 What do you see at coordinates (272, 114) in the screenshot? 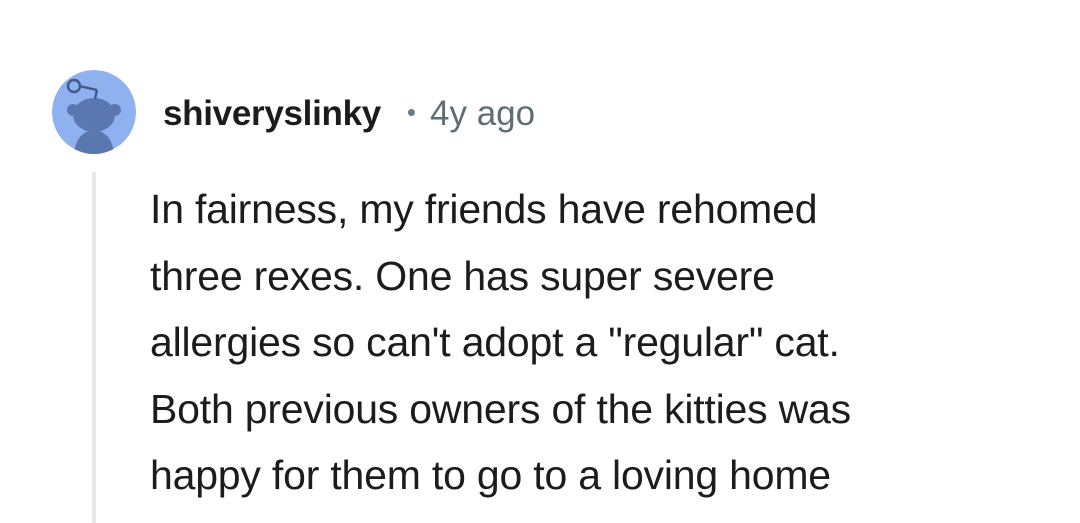
I see `author-username: shiveryslinky` at bounding box center [272, 114].